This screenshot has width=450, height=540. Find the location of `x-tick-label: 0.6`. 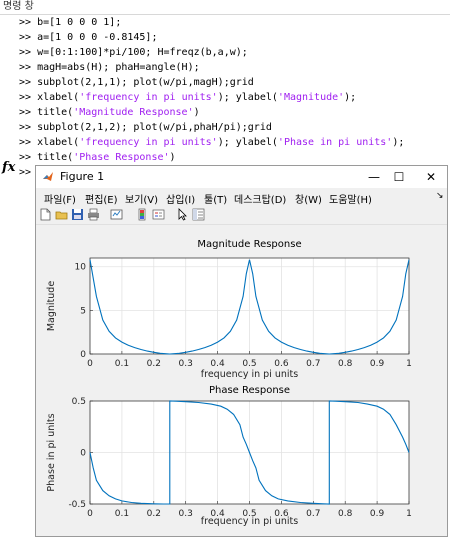

x-tick-label: 0.6 is located at coordinates (281, 364).